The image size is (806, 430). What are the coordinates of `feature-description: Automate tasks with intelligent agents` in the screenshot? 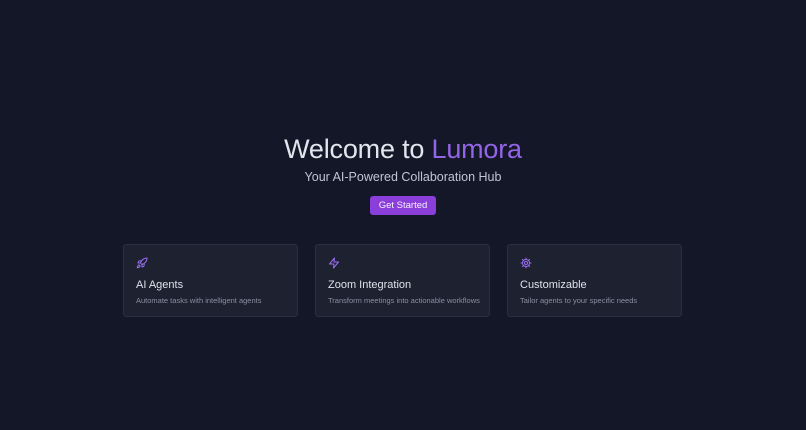 It's located at (199, 300).